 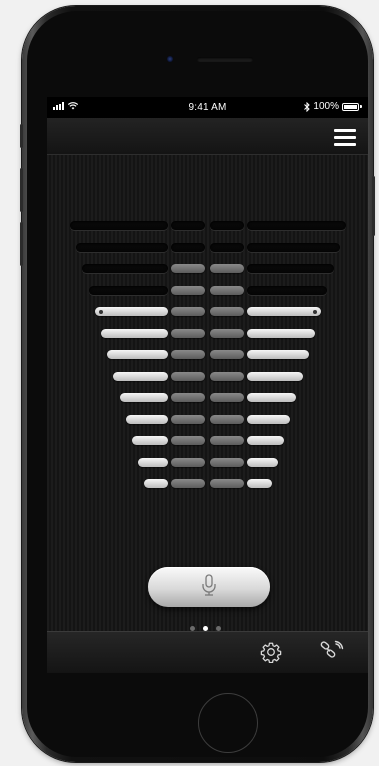 I want to click on eq-bar-r3-c2, so click(x=188, y=268).